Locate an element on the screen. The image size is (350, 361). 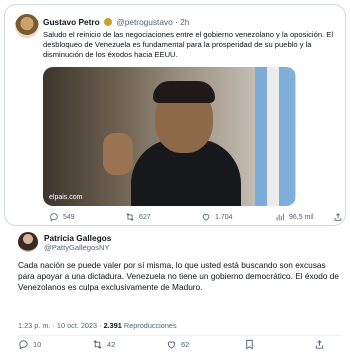
person-hand-graphic is located at coordinates (118, 154).